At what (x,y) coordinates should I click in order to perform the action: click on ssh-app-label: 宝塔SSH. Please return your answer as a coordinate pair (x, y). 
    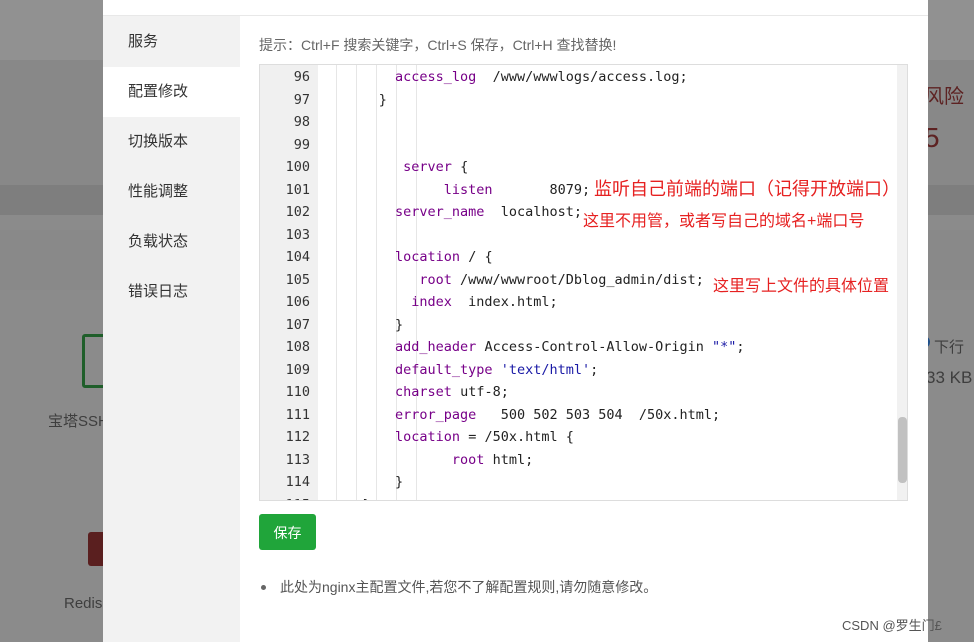
    Looking at the image, I should click on (78, 421).